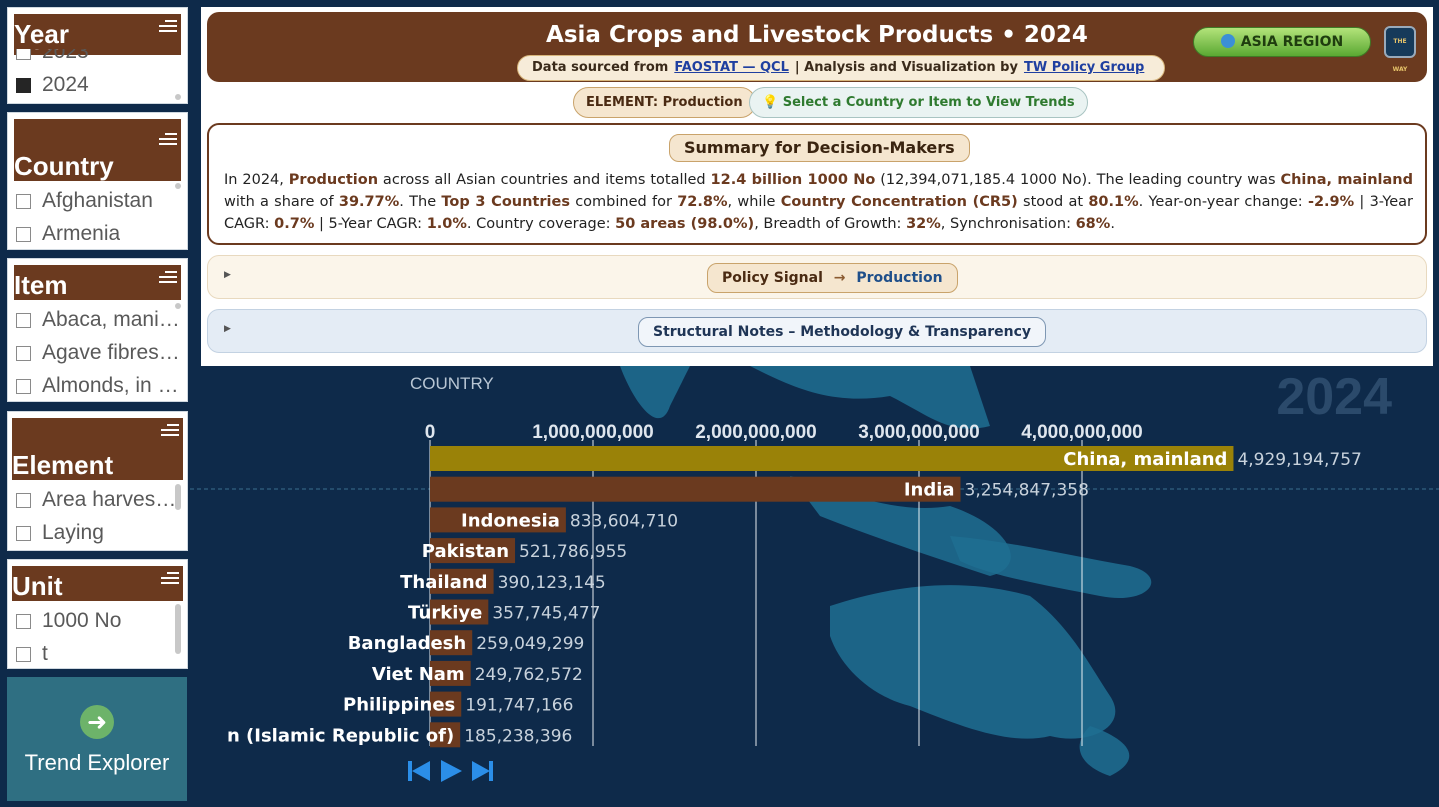 The width and height of the screenshot is (1439, 807). Describe the element at coordinates (465, 551) in the screenshot. I see `bar-category-label: Pakistan` at that location.